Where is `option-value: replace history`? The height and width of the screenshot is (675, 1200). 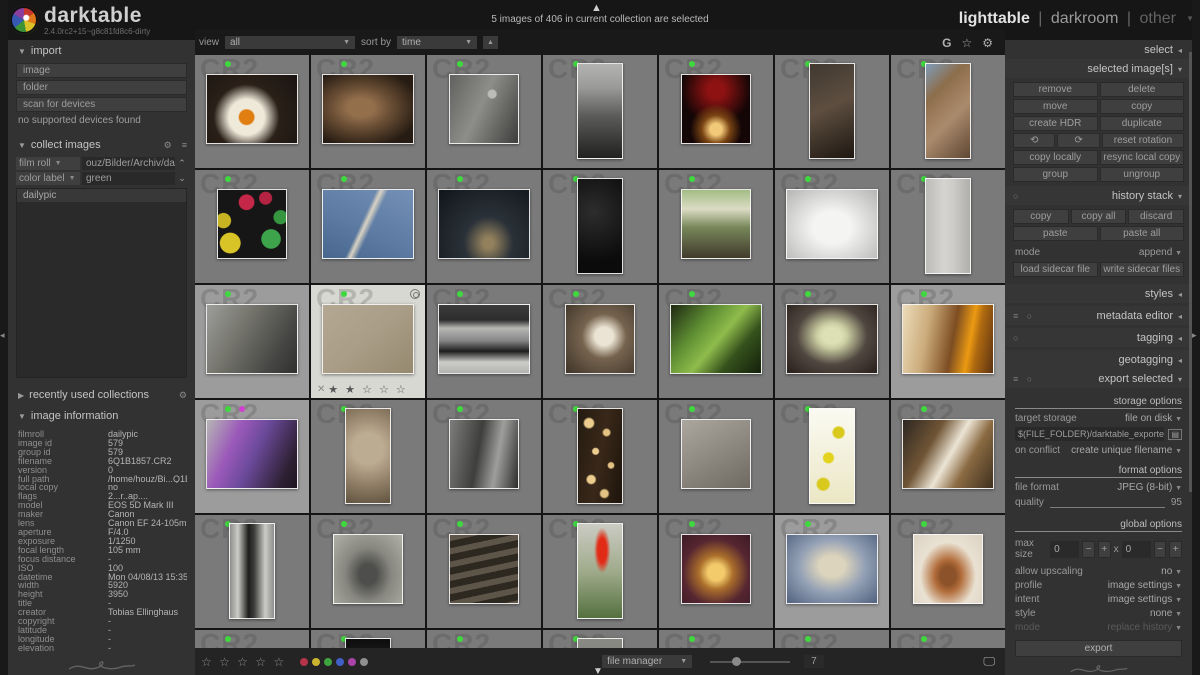 option-value: replace history is located at coordinates (1139, 627).